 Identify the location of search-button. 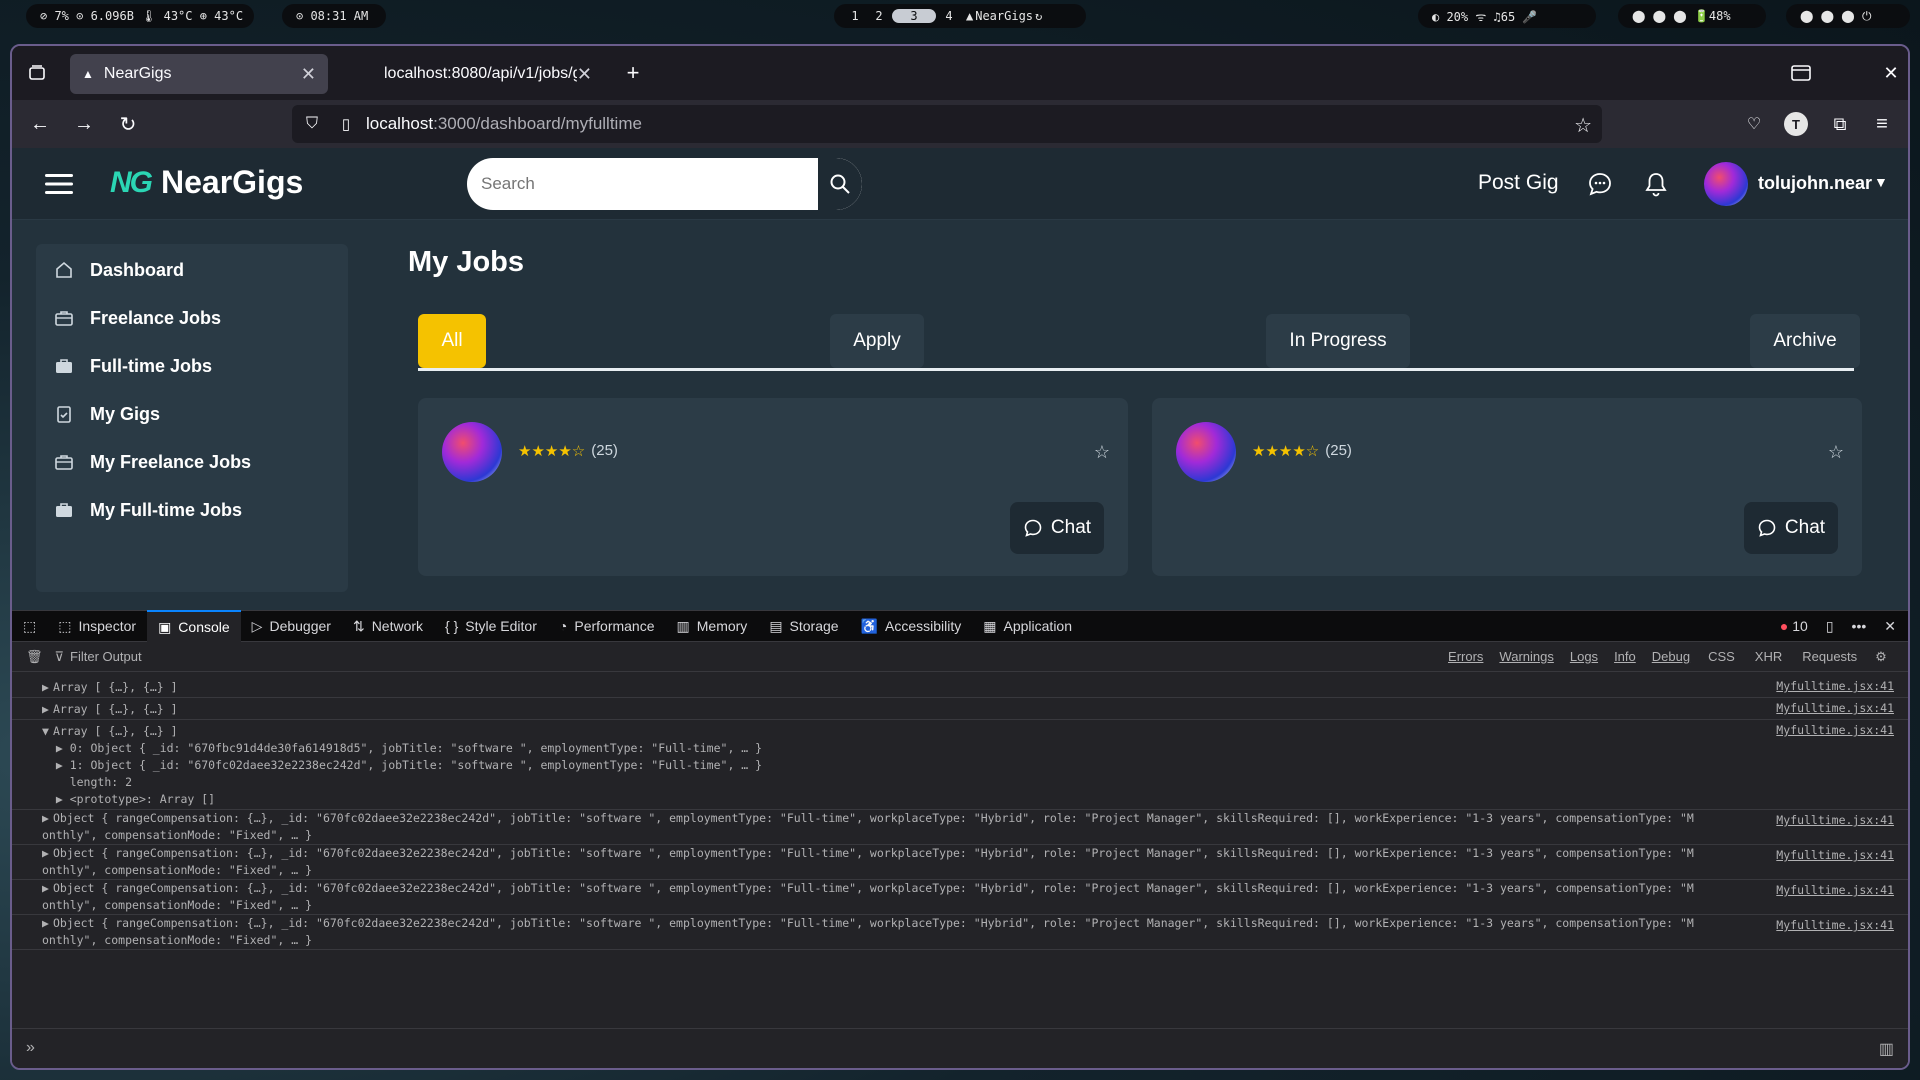
(840, 184).